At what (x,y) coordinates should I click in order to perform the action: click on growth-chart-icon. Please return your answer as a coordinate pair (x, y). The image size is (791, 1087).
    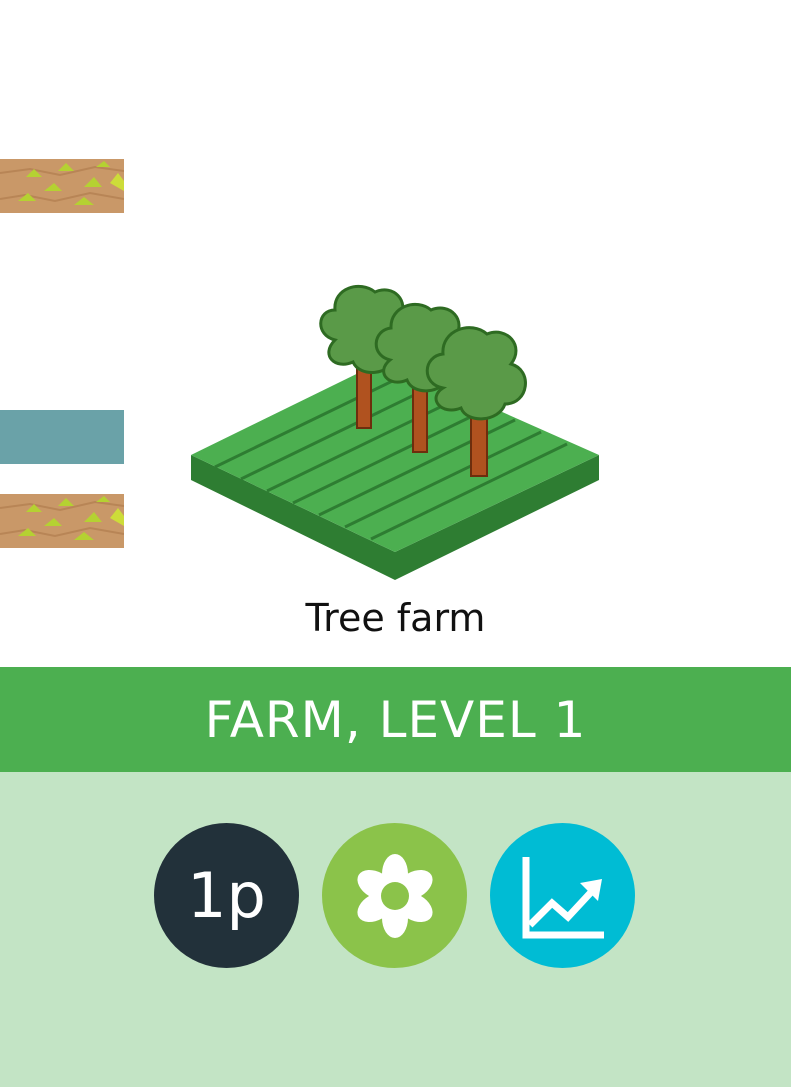
    Looking at the image, I should click on (563, 897).